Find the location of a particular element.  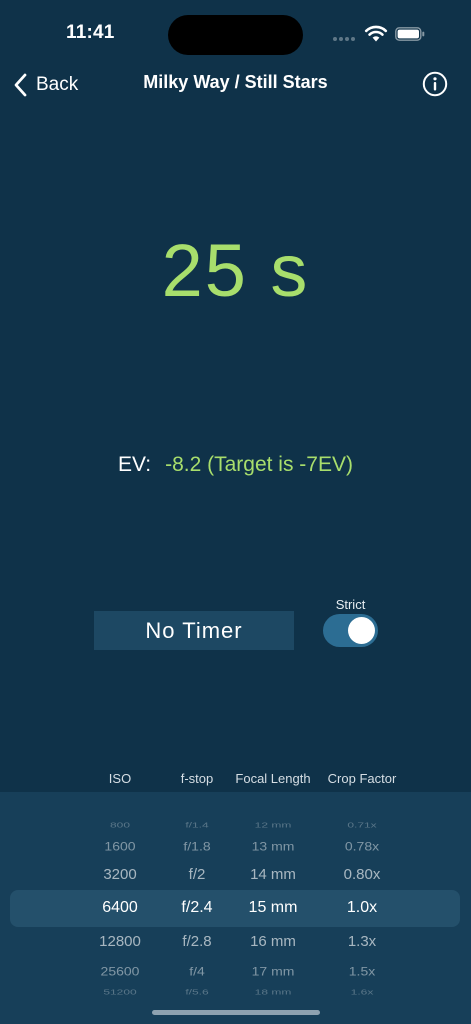

status-time: 11:41 is located at coordinates (90, 32).